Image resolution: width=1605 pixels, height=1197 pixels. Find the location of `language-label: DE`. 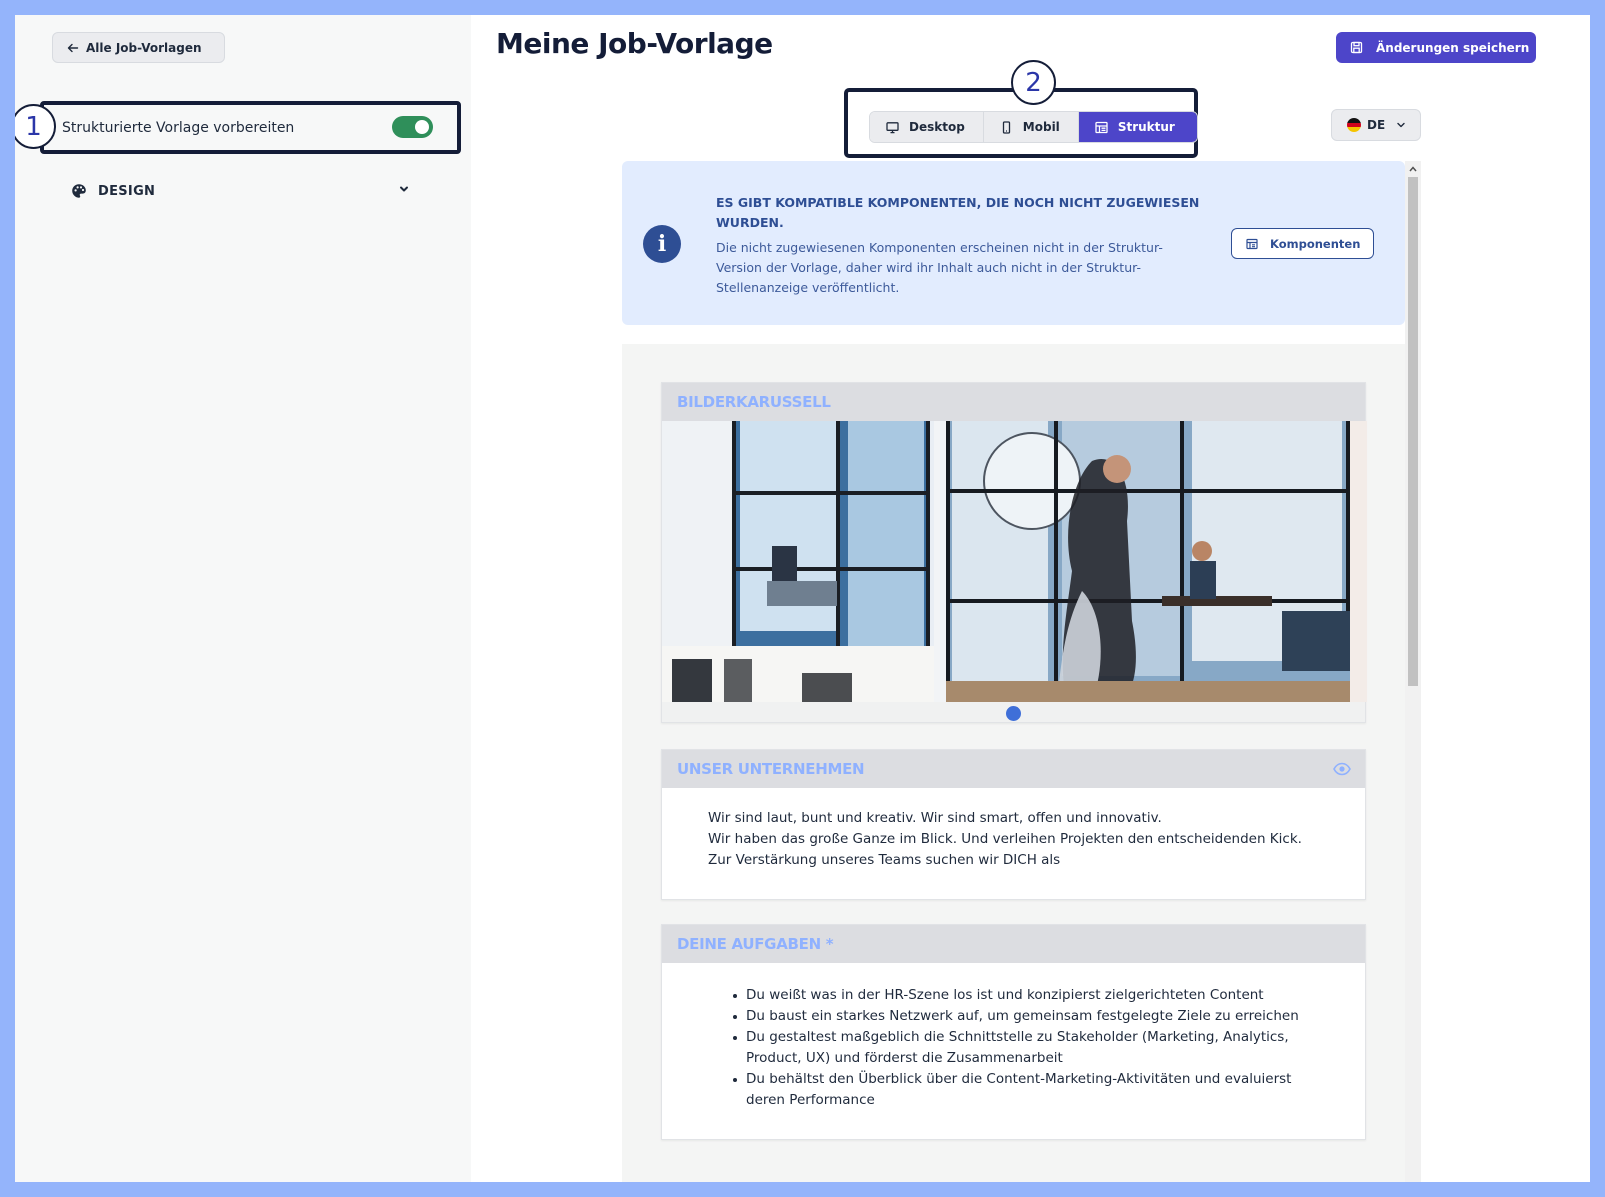

language-label: DE is located at coordinates (1376, 125).